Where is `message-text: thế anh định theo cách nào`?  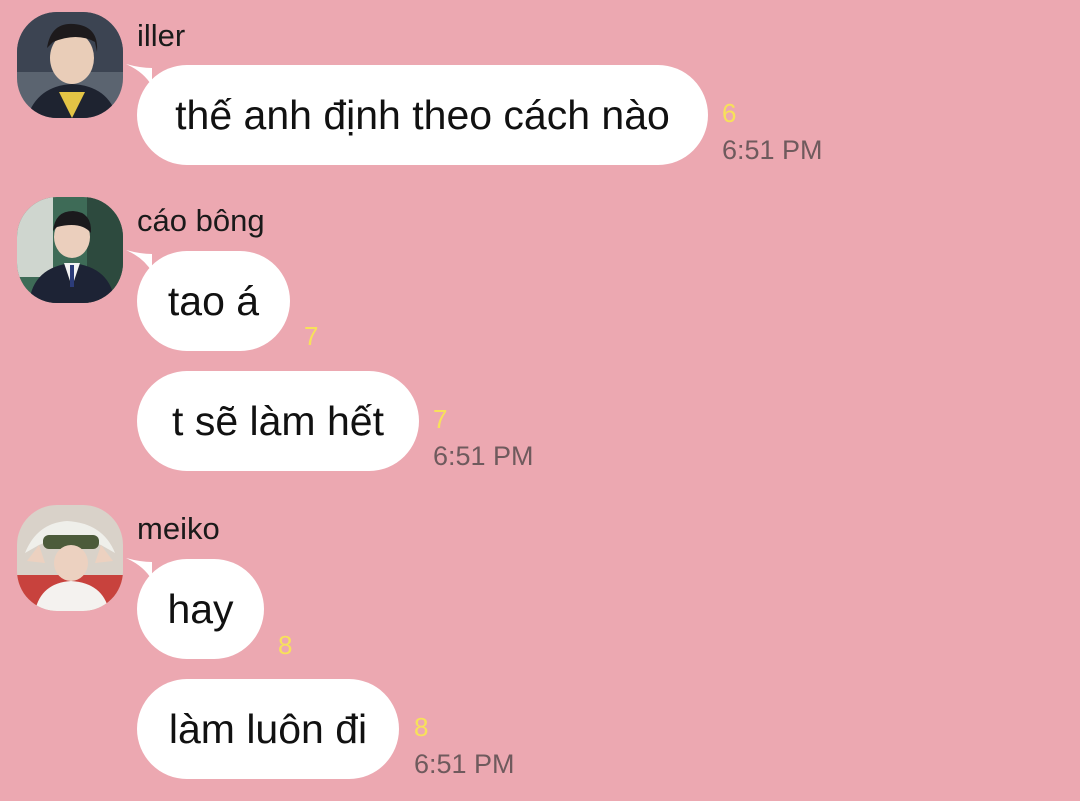
message-text: thế anh định theo cách nào is located at coordinates (422, 114).